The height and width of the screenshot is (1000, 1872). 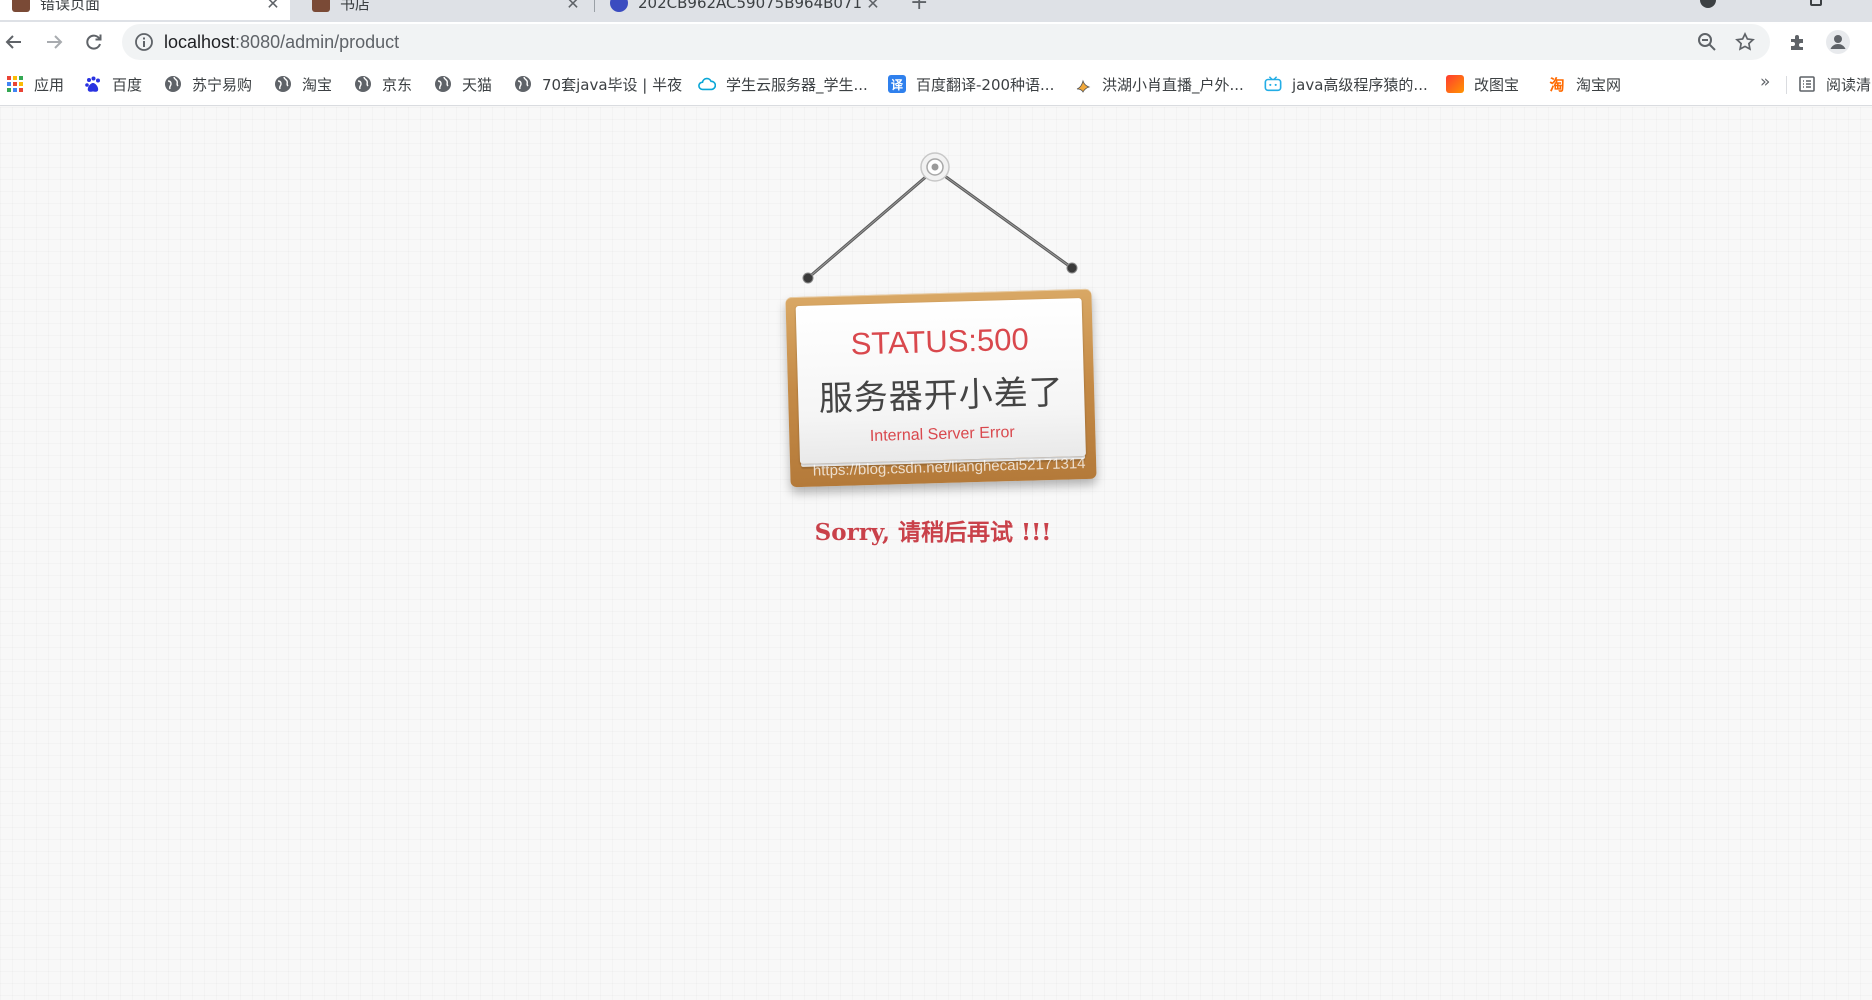 I want to click on bookmark-star-icon, so click(x=1745, y=42).